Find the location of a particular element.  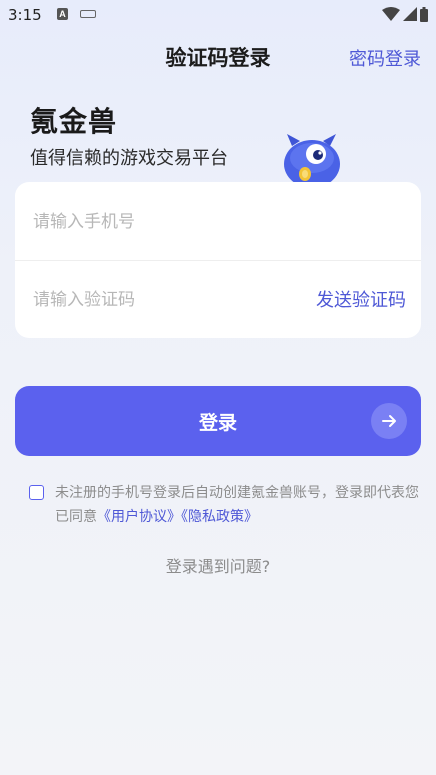

mascot-icon is located at coordinates (312, 161).